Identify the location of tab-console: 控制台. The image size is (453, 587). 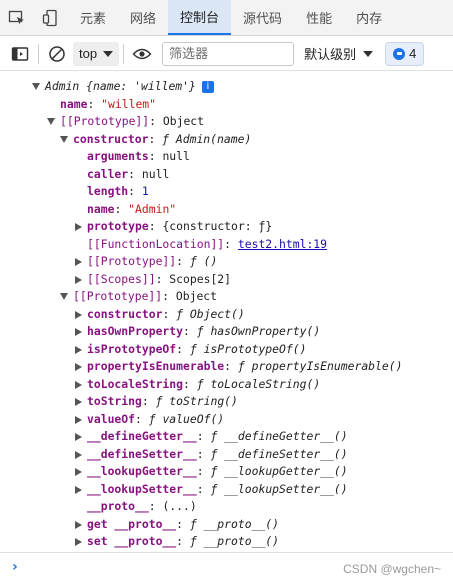
(200, 17).